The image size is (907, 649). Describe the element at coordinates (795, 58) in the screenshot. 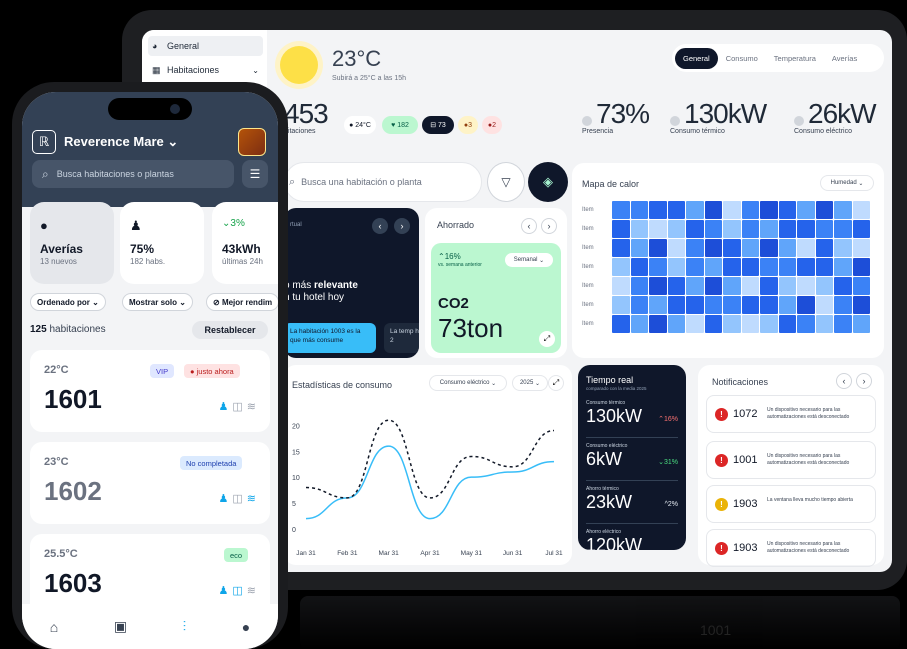

I see `tab-temperatura: Temperatura` at that location.